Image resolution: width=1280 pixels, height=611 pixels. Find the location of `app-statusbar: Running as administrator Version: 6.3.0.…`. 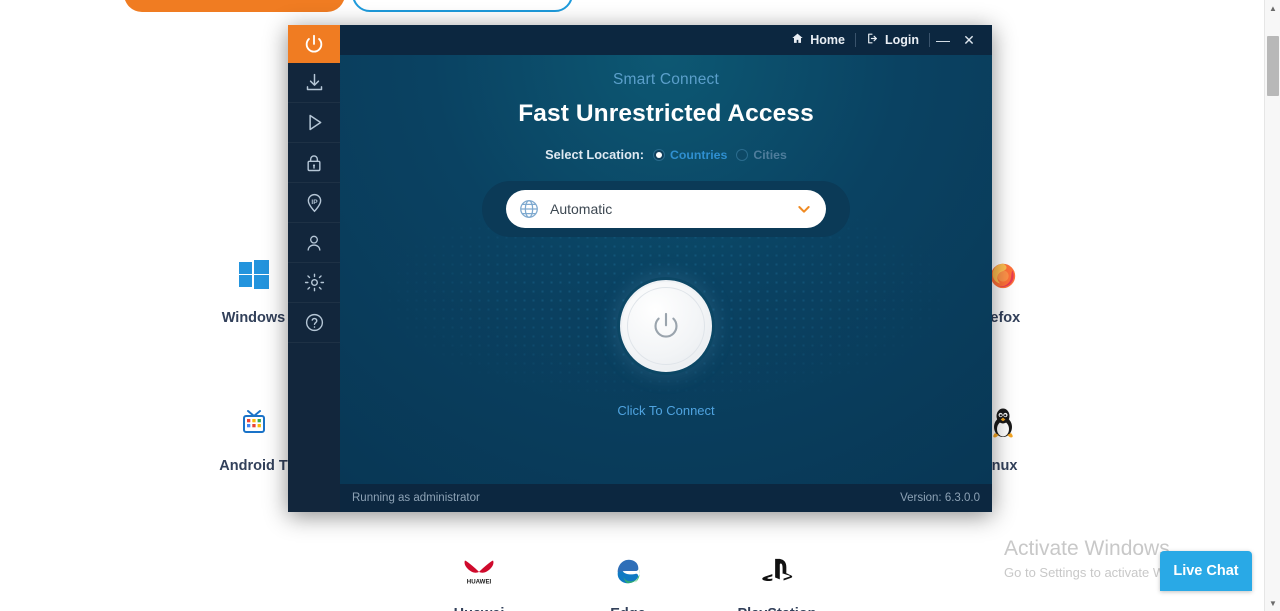

app-statusbar: Running as administrator Version: 6.3.0.… is located at coordinates (666, 498).